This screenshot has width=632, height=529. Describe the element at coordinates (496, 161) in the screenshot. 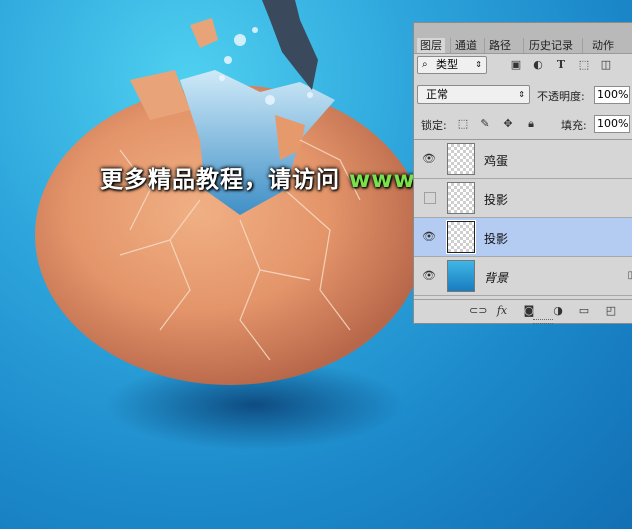

I see `layer-name: 鸡蛋` at that location.